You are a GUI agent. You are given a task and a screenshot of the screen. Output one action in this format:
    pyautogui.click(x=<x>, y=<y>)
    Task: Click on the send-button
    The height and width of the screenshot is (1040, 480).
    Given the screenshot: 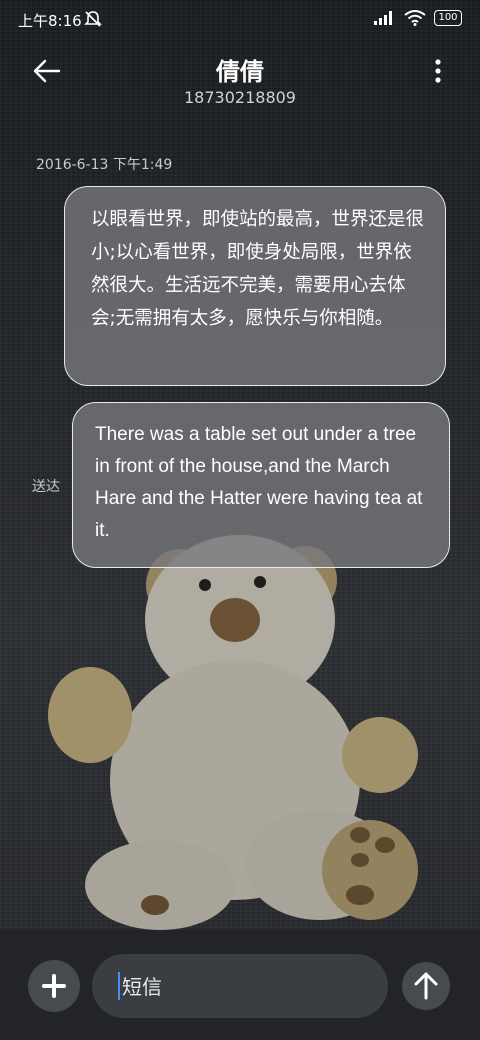 What is the action you would take?
    pyautogui.click(x=426, y=986)
    